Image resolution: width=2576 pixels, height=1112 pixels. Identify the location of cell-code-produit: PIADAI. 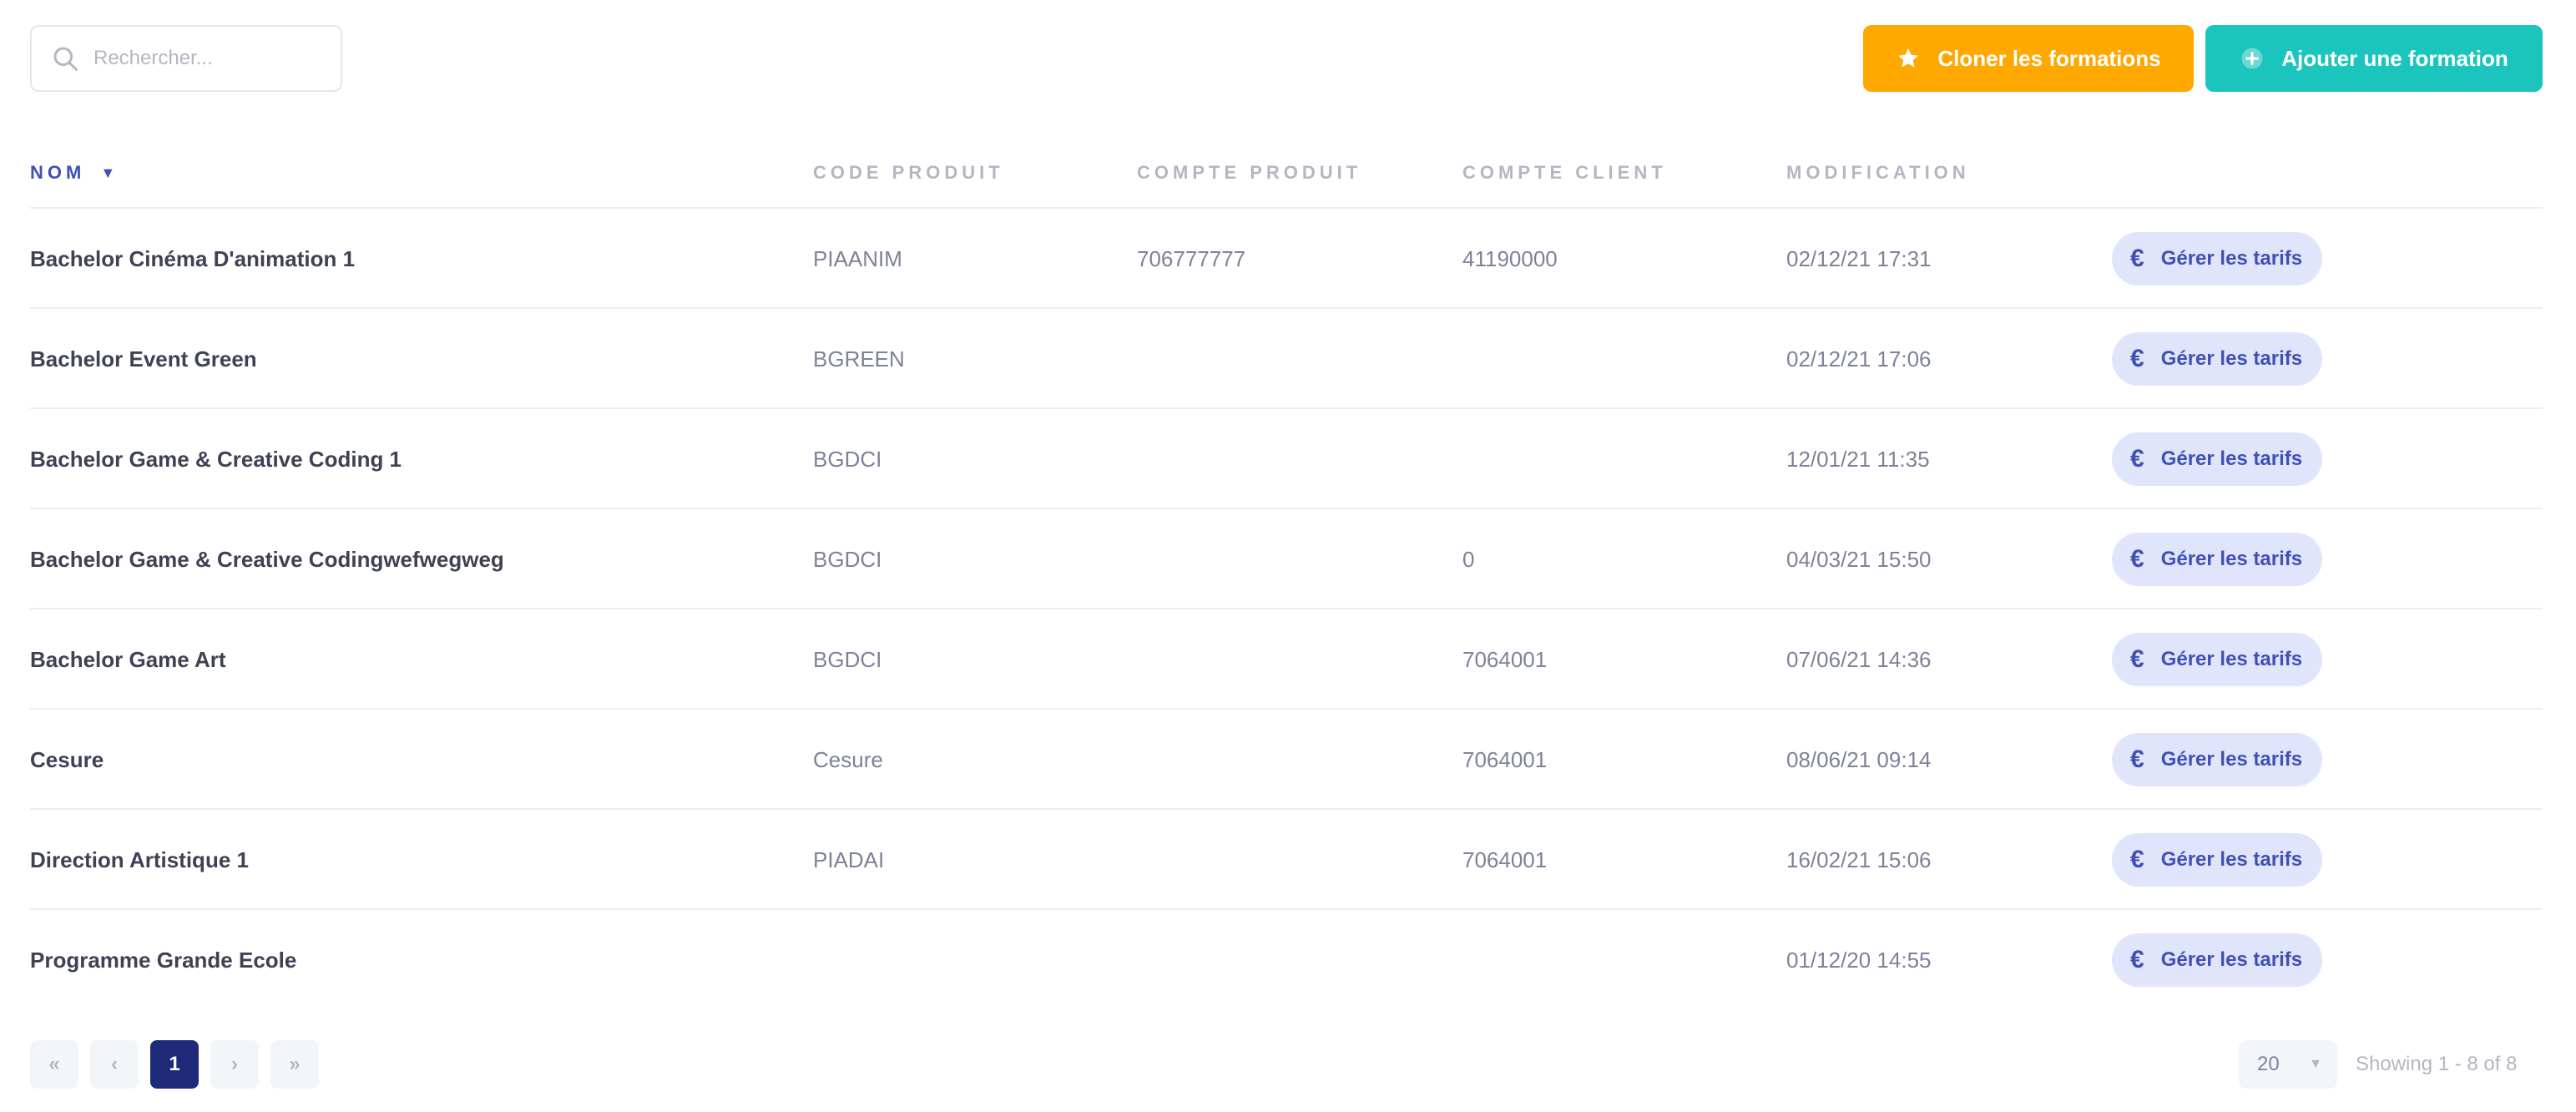
(849, 859).